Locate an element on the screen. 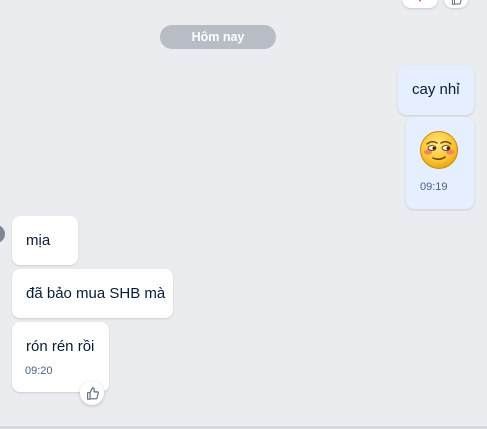  blushing-smirk-emoji-icon is located at coordinates (439, 150).